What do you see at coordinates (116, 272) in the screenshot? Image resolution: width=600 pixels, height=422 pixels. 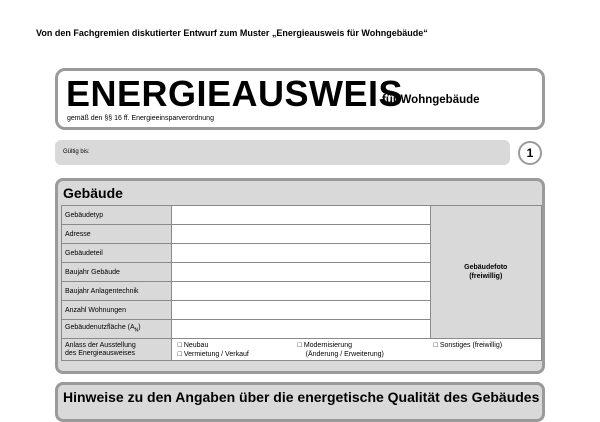 I see `row-label-baujahr-gebaeude: Baujahr Gebäude` at bounding box center [116, 272].